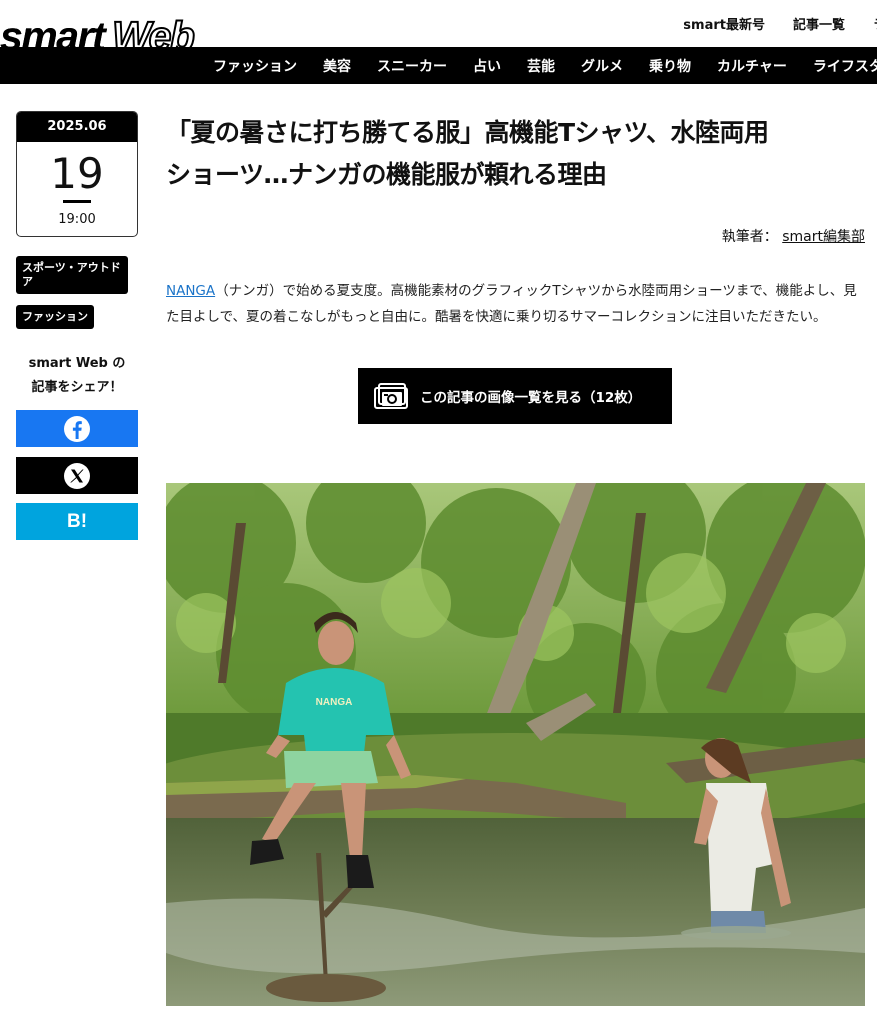 This screenshot has height=1024, width=877. I want to click on top-link-cut: ラ, so click(875, 23).